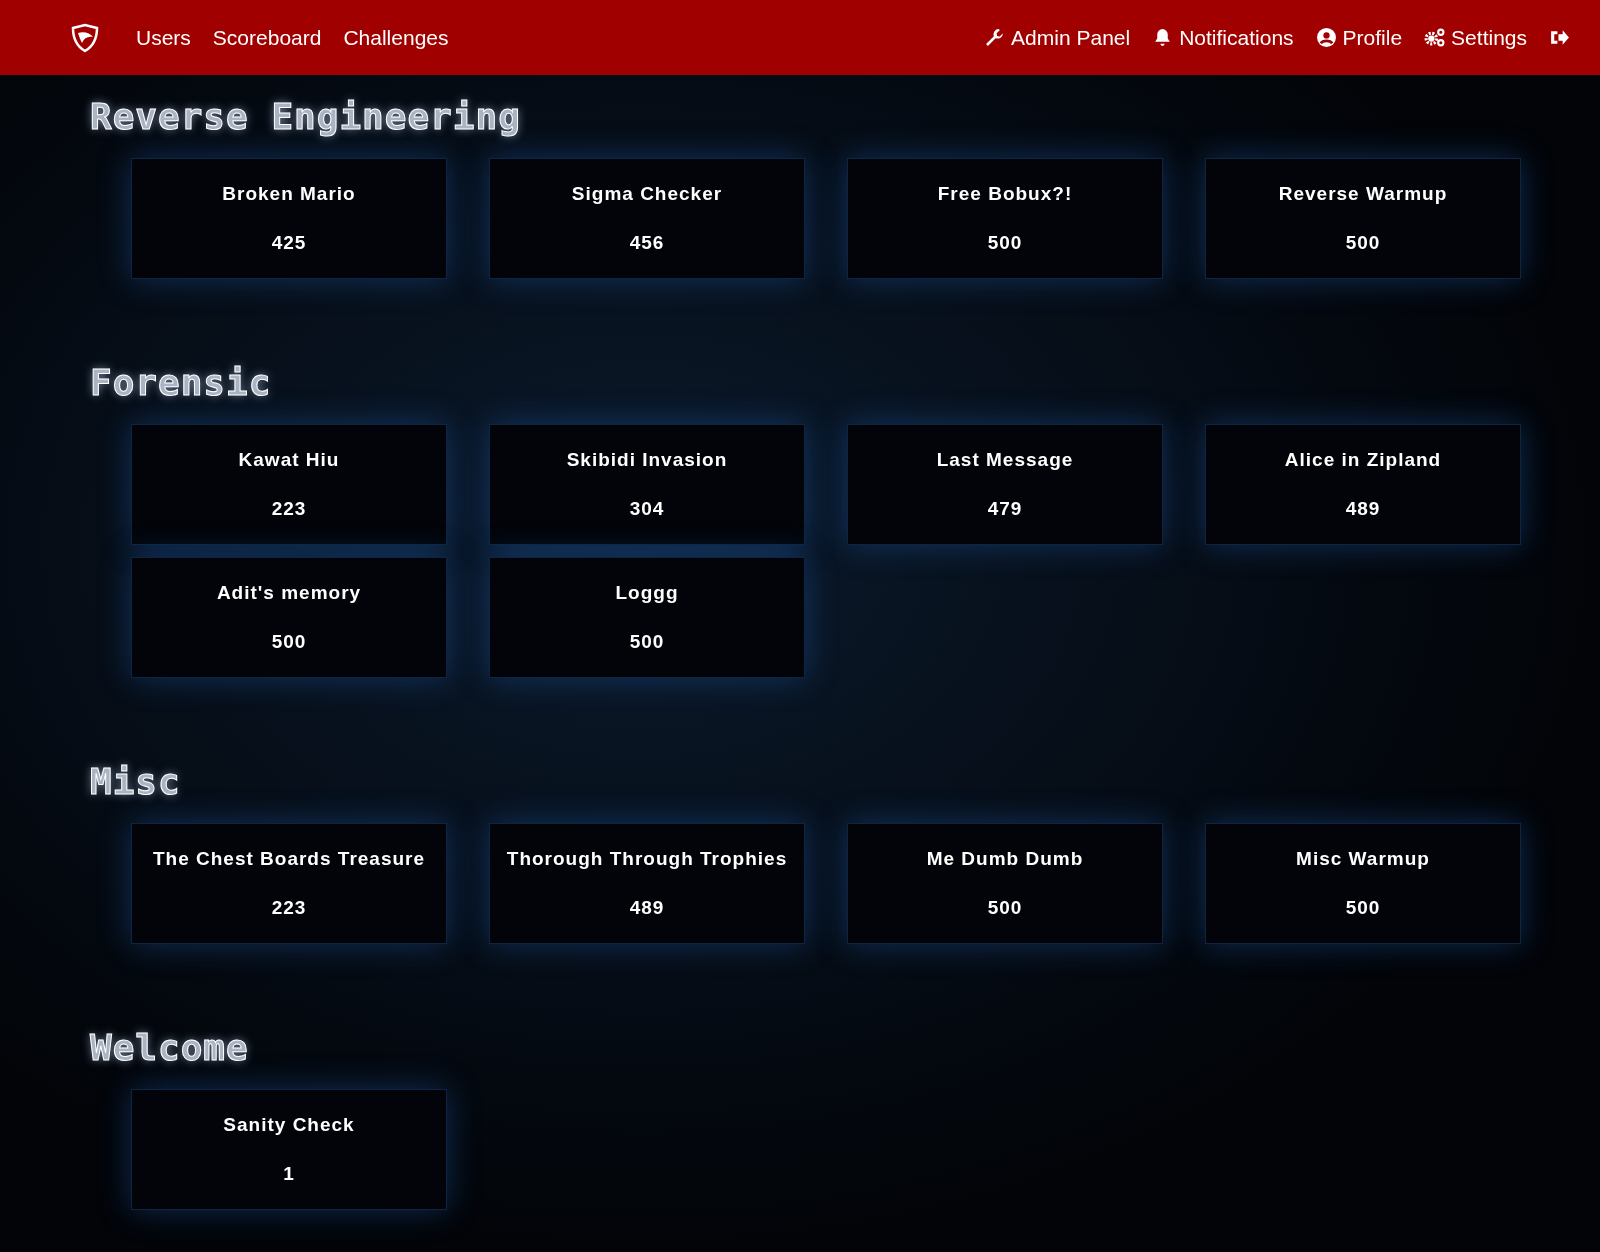 This screenshot has height=1252, width=1600. I want to click on challenge-card: Broken Mario 425, so click(289, 218).